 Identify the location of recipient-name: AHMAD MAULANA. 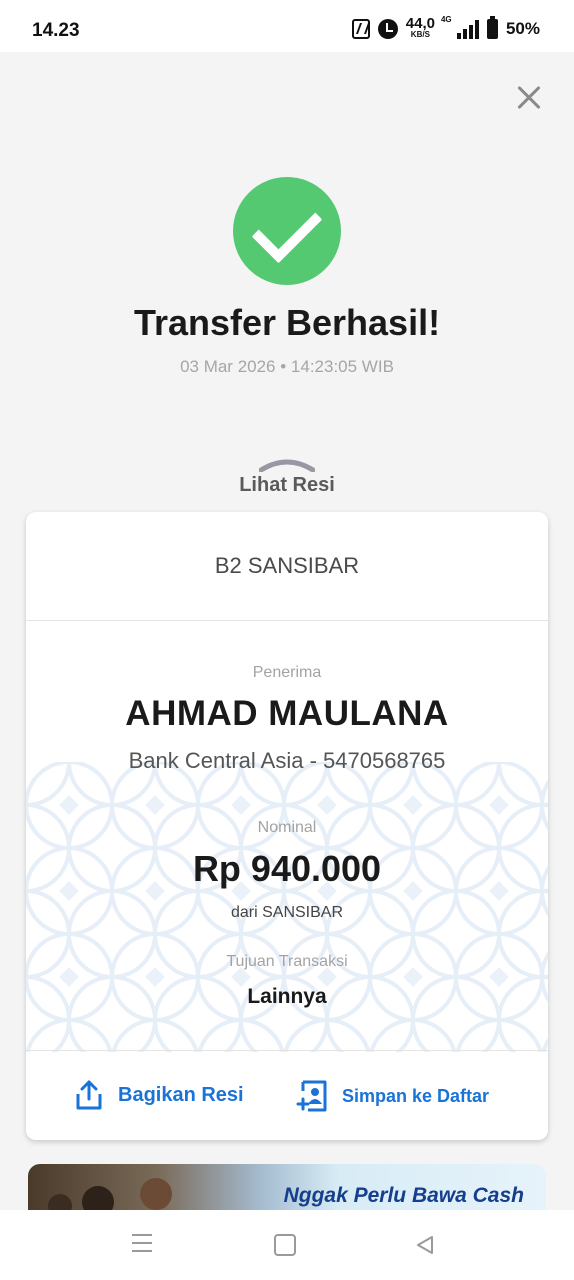
(287, 713).